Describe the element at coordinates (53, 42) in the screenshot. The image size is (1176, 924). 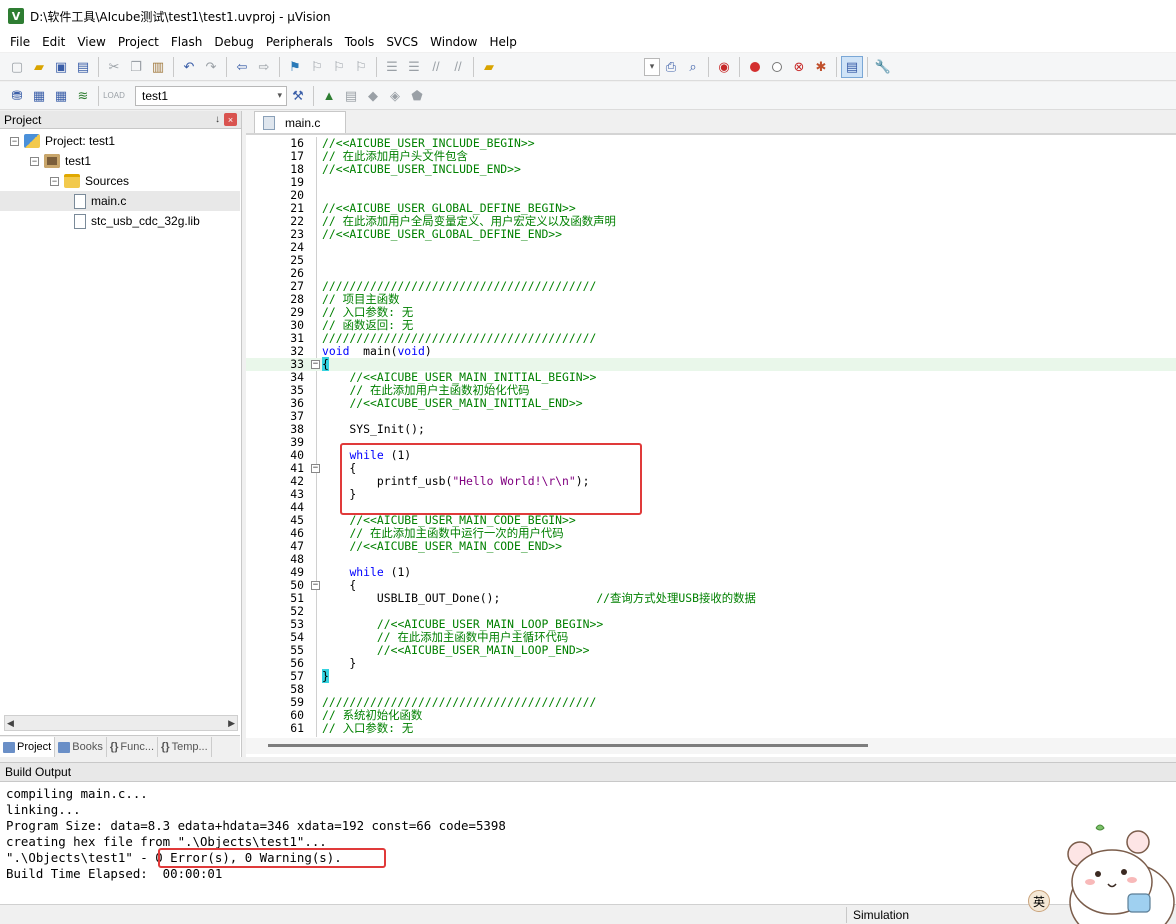
I see `menu-edit: Edit` at that location.